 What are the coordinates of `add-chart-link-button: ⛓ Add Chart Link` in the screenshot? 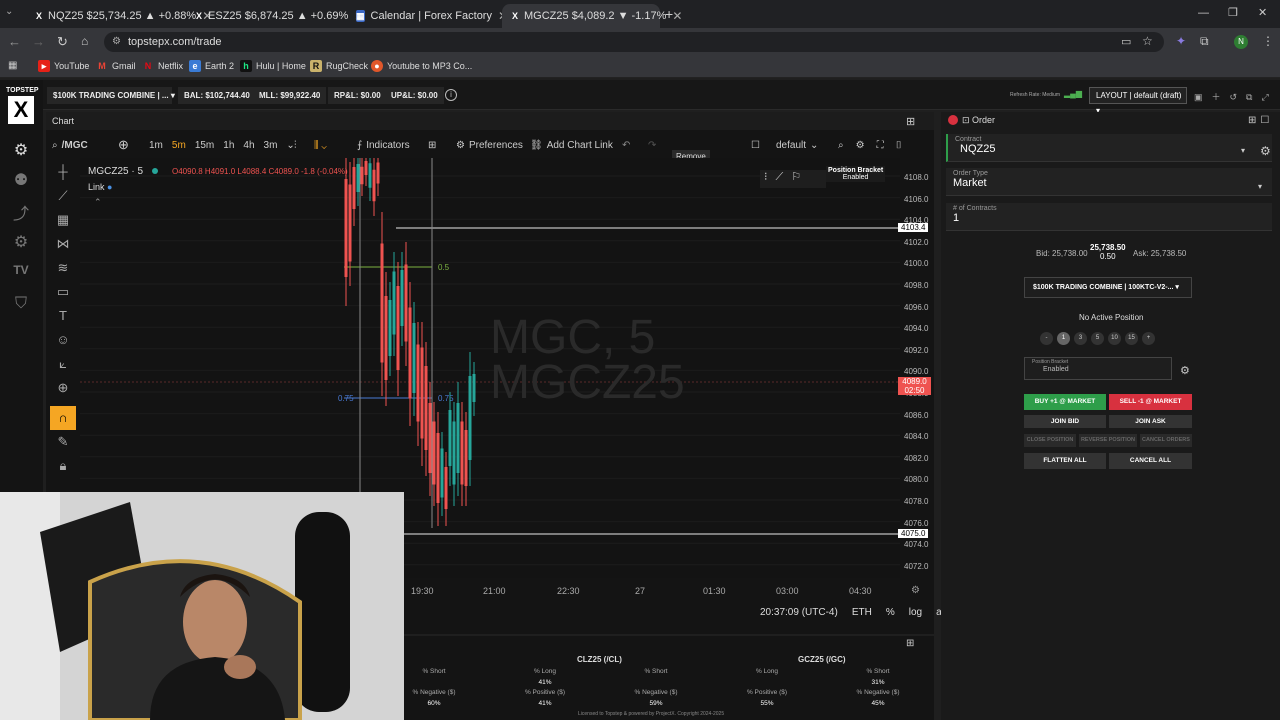 It's located at (571, 145).